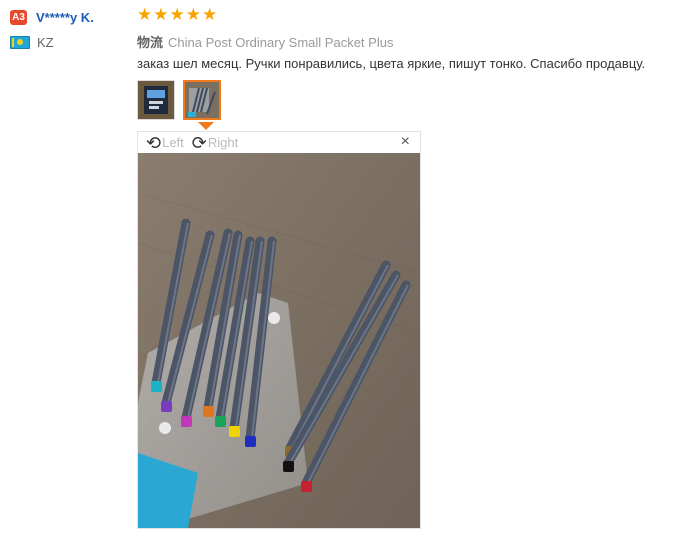 The image size is (681, 543). I want to click on logistics-label: 物流, so click(150, 42).